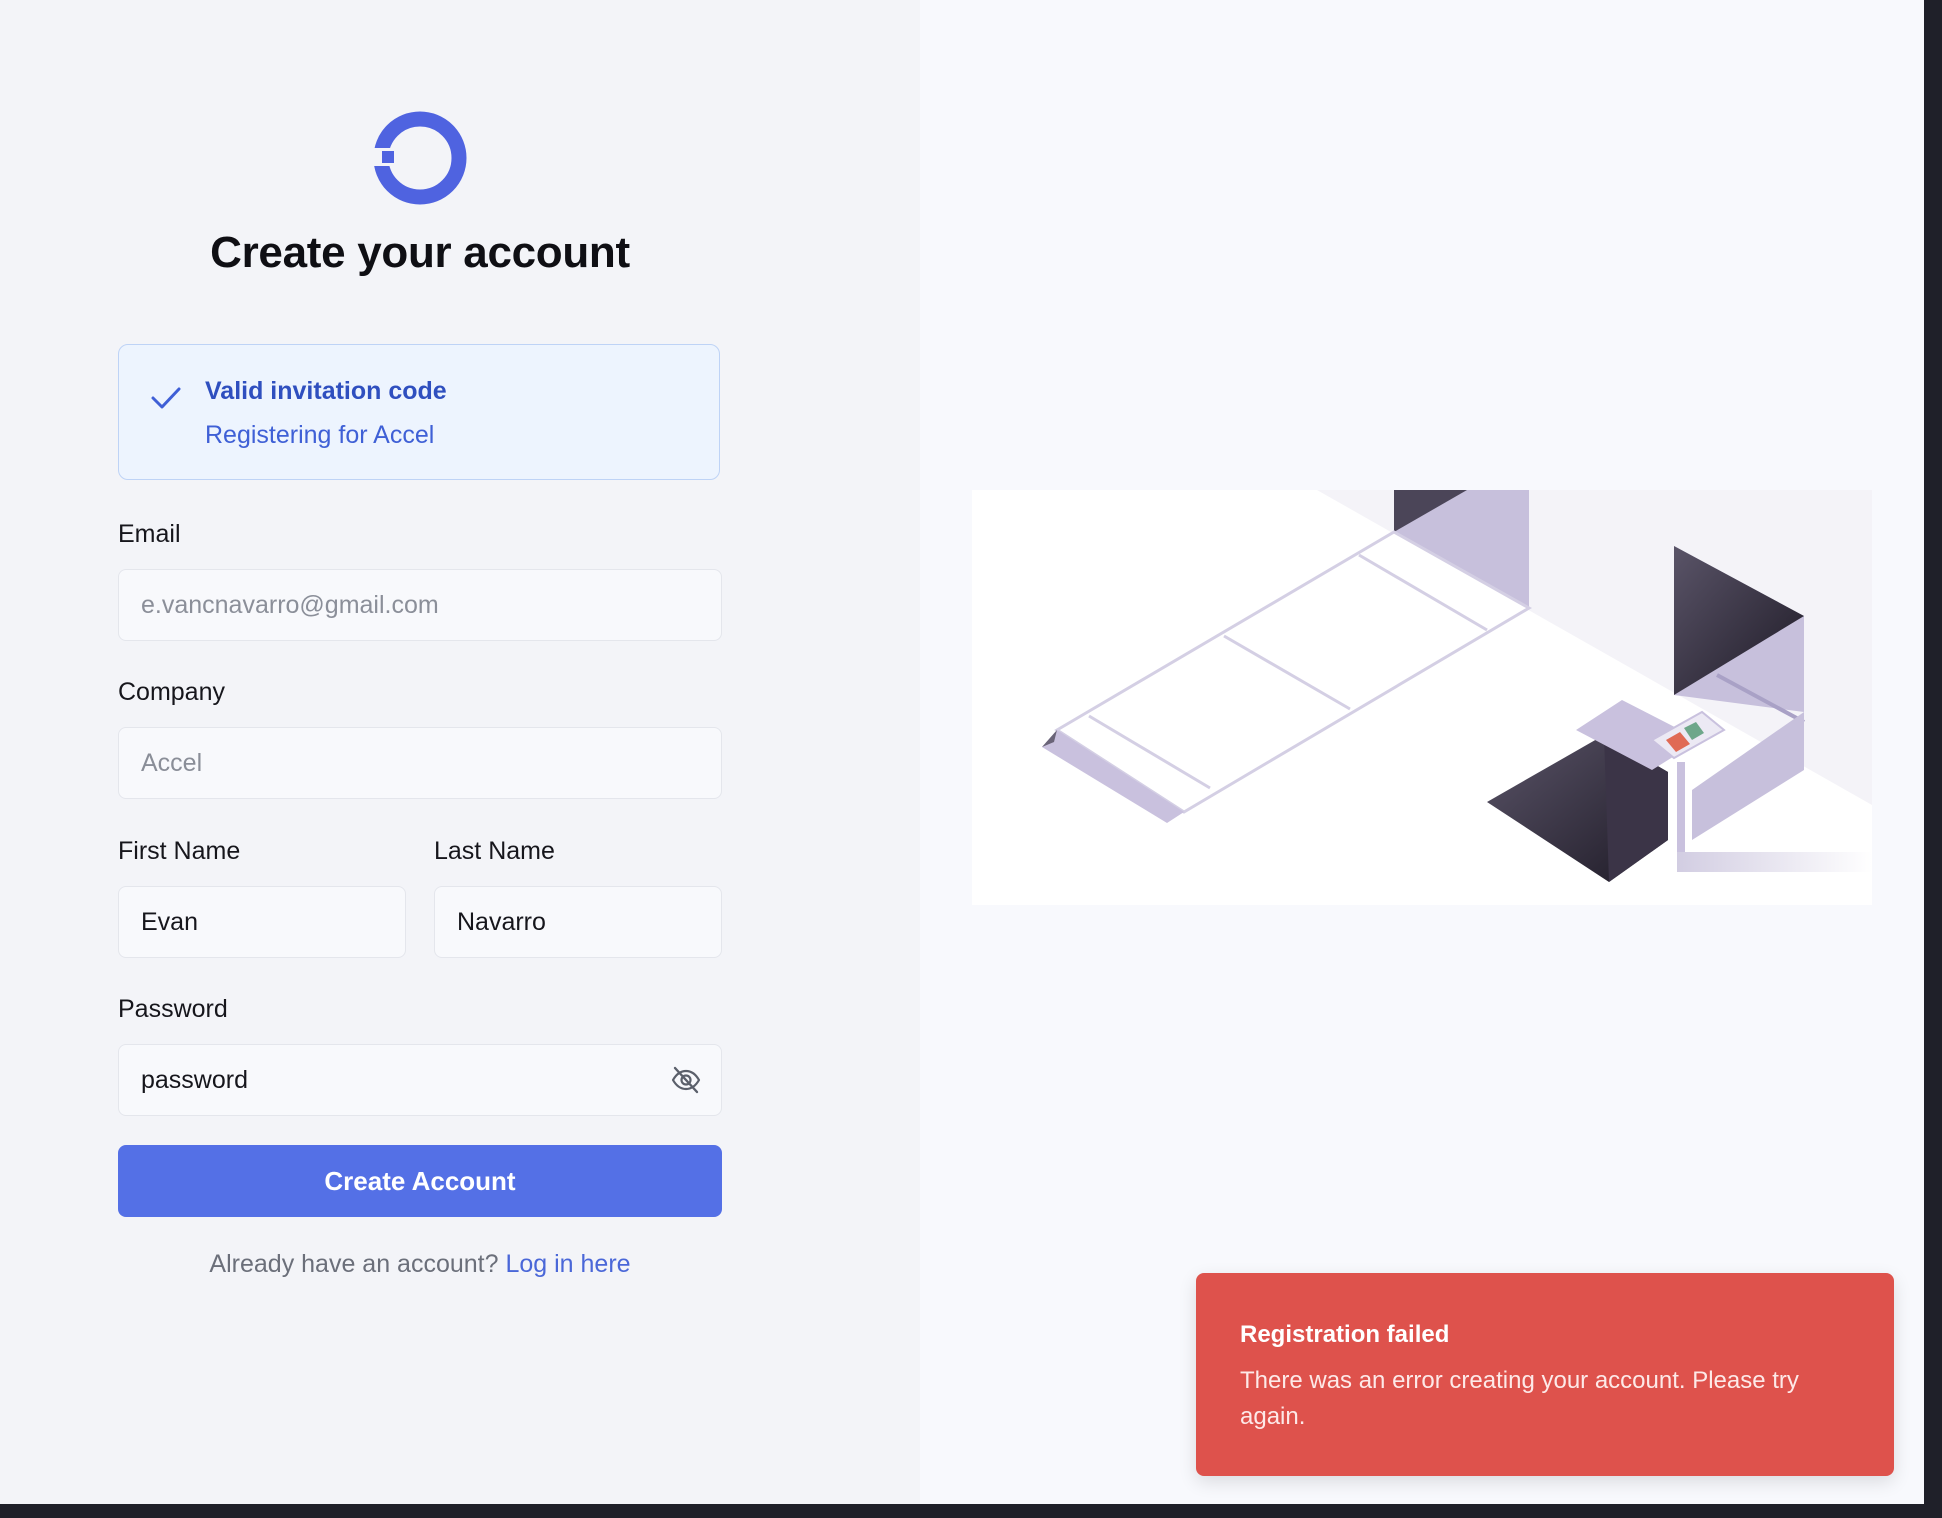 The width and height of the screenshot is (1942, 1518). What do you see at coordinates (166, 398) in the screenshot?
I see `check-icon` at bounding box center [166, 398].